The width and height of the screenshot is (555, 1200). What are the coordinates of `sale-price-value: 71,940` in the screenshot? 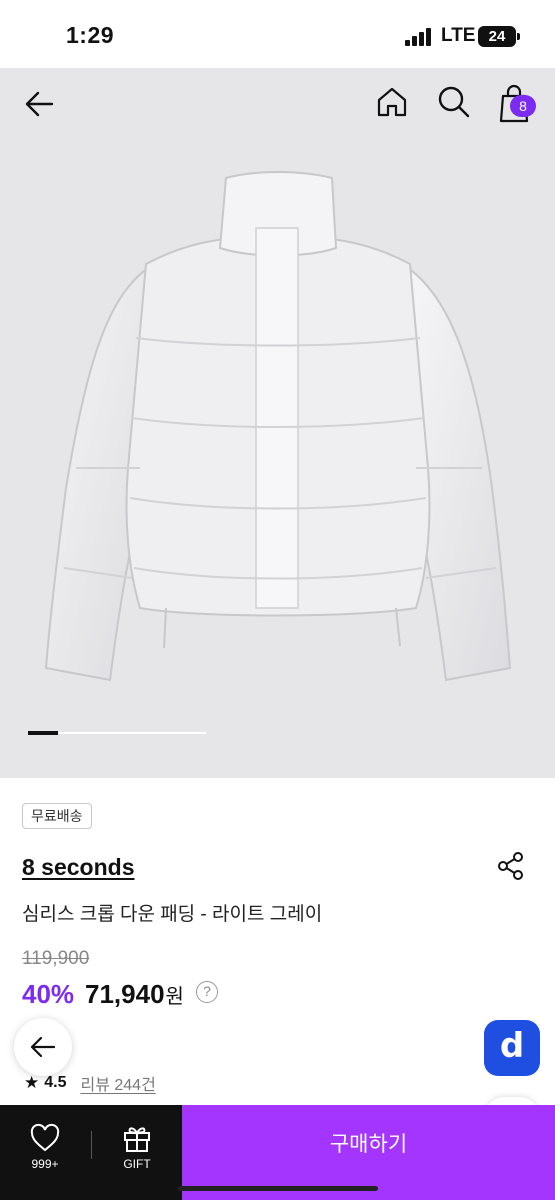 It's located at (125, 994).